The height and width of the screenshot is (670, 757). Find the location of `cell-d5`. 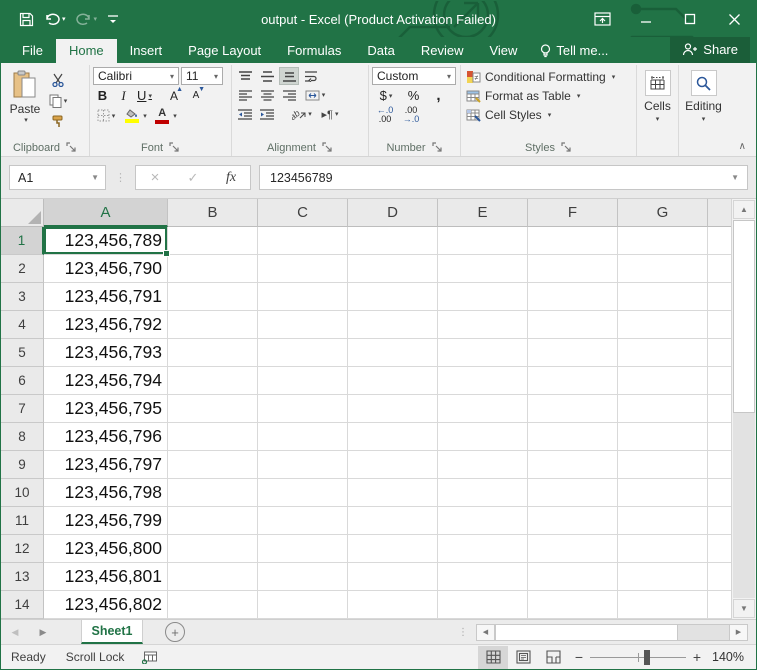

cell-d5 is located at coordinates (393, 353).